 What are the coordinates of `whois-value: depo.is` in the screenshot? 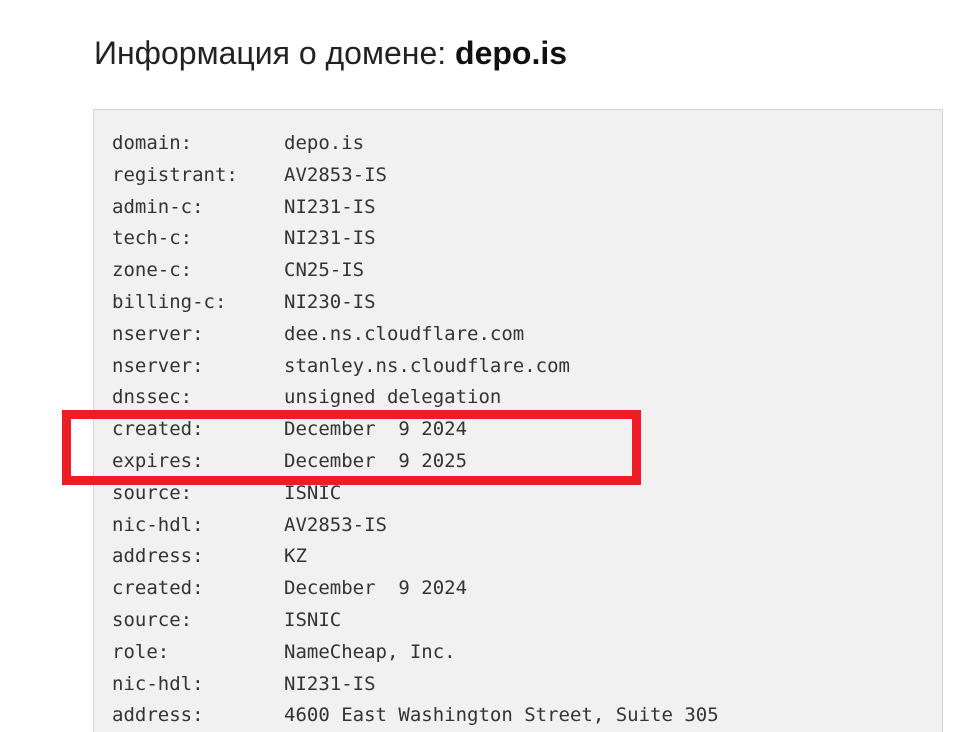 It's located at (324, 143).